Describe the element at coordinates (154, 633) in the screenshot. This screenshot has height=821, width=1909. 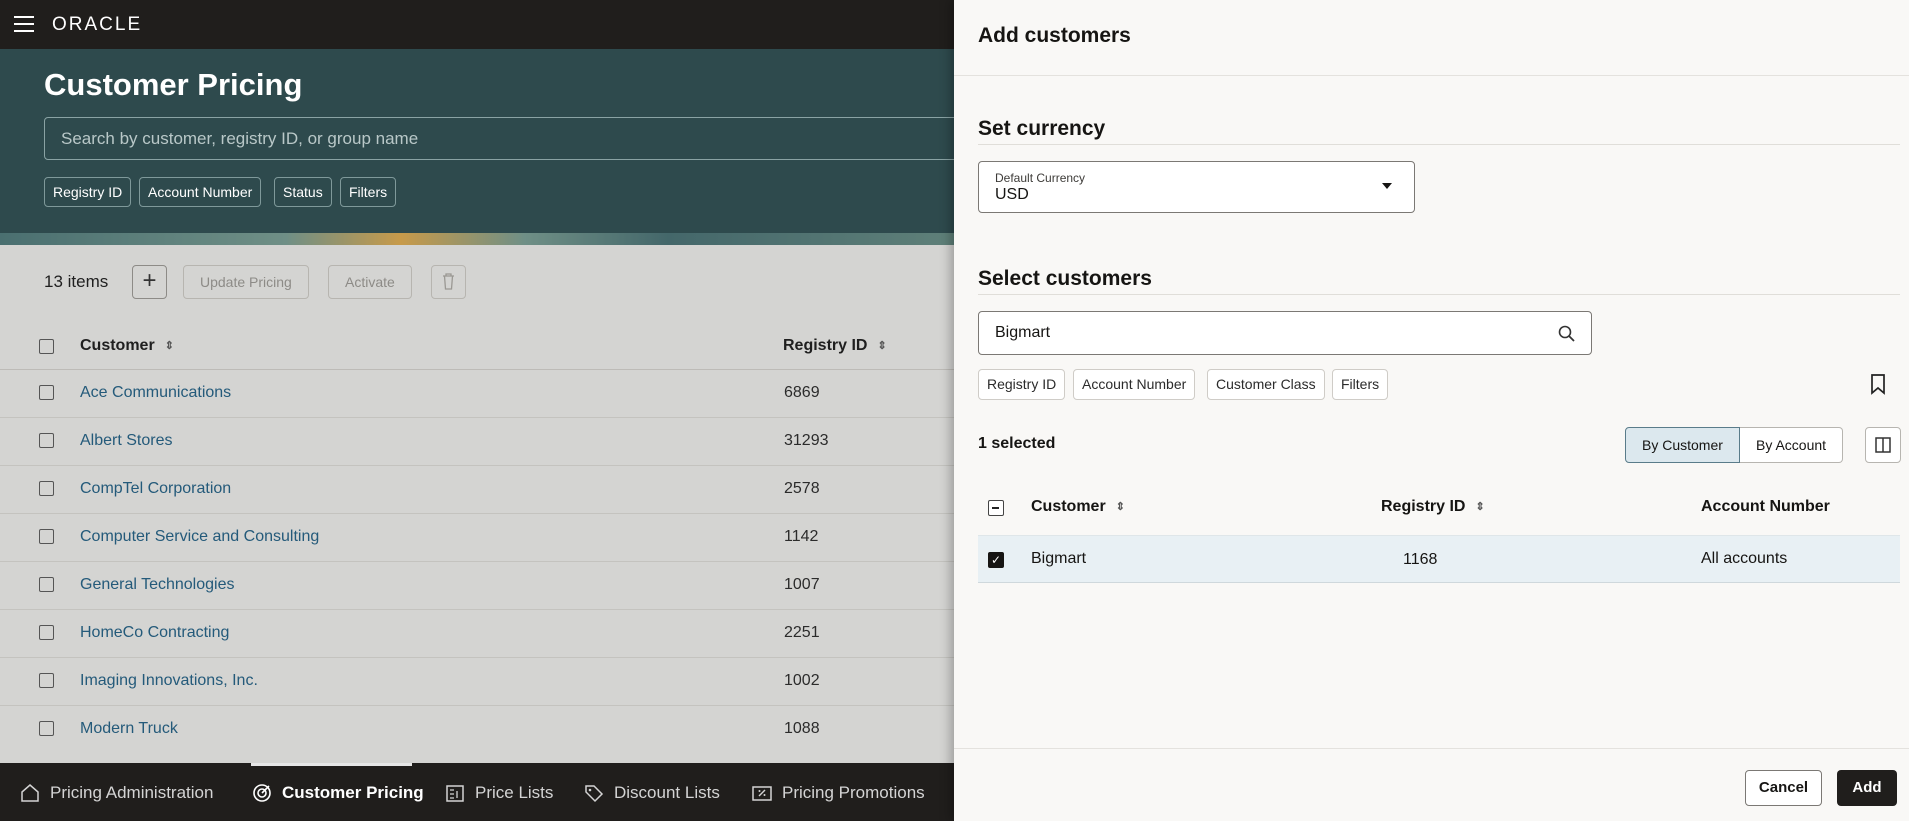
I see `customer-link: HomeCo Contracting` at that location.